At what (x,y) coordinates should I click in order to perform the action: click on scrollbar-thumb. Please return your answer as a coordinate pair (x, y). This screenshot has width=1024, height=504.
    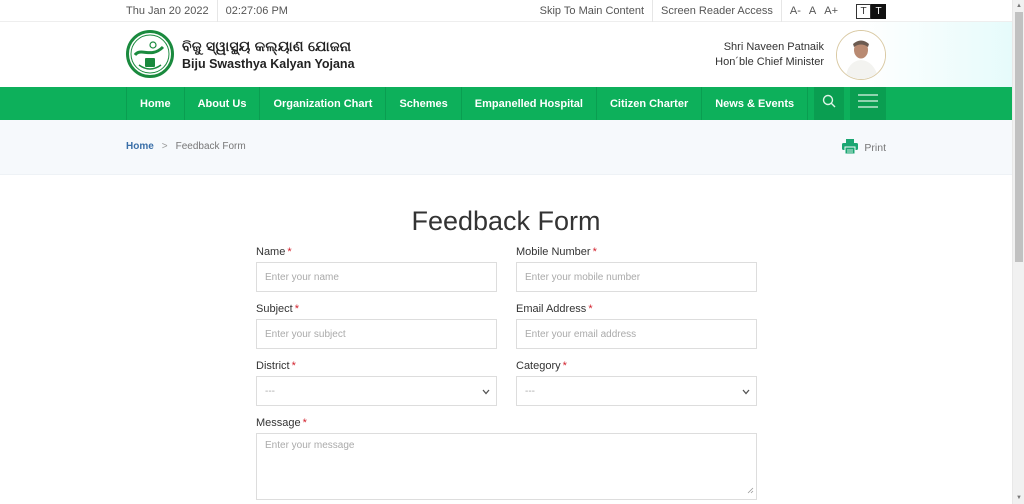
    Looking at the image, I should click on (1019, 137).